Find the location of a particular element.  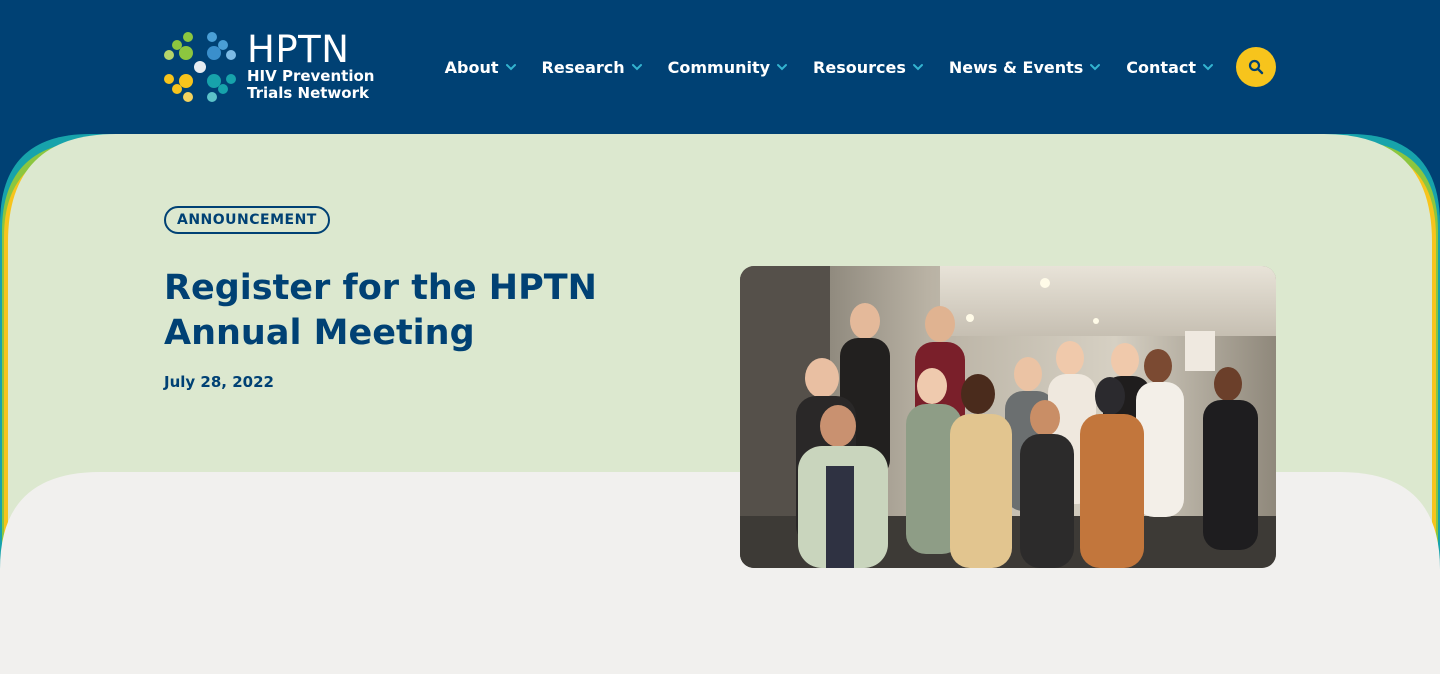

nav-item-label: Contact is located at coordinates (1161, 67).